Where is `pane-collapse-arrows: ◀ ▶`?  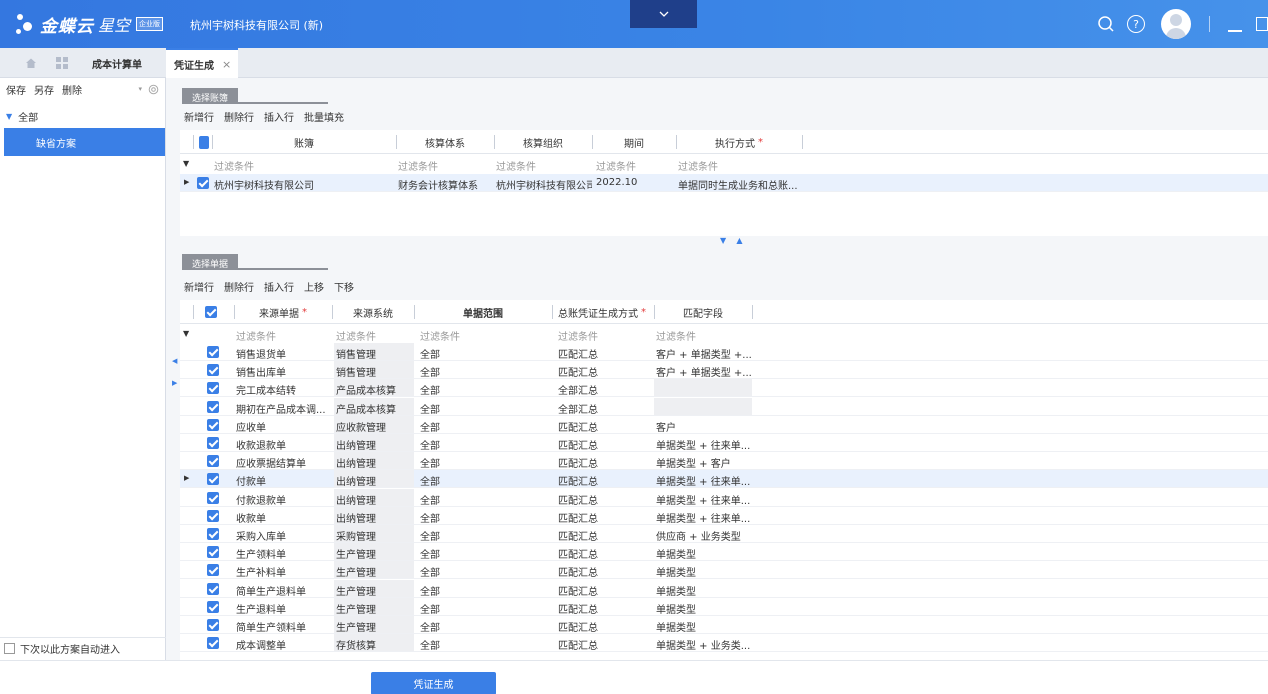
pane-collapse-arrows: ◀ ▶ is located at coordinates (174, 372).